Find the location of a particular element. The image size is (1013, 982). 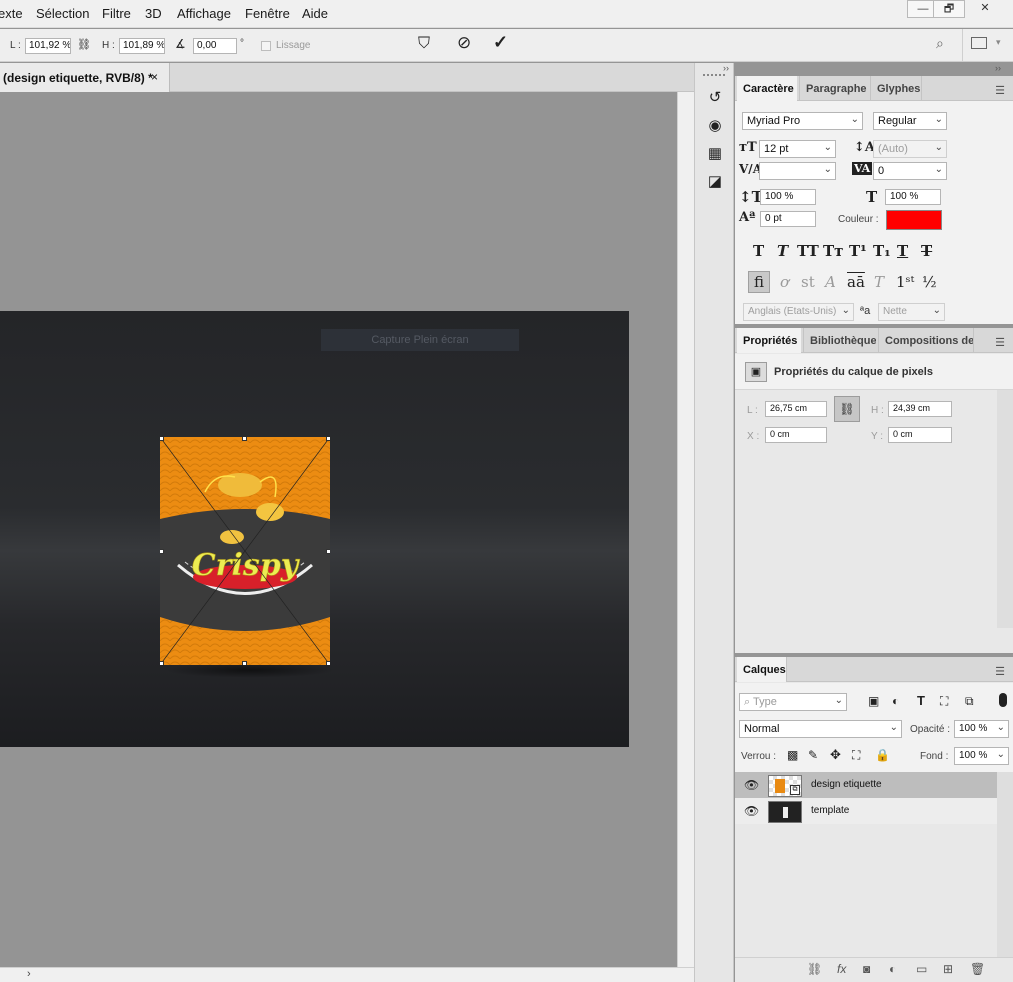

add-mask-icon: ◙ is located at coordinates (866, 969).